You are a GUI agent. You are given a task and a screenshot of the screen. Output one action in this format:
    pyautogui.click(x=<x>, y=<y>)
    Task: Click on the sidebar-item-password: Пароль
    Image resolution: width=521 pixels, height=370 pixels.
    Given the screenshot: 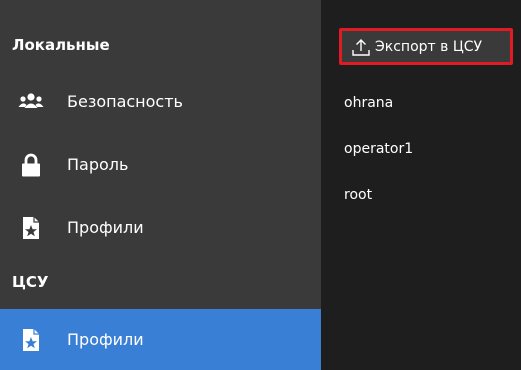 What is the action you would take?
    pyautogui.click(x=160, y=165)
    